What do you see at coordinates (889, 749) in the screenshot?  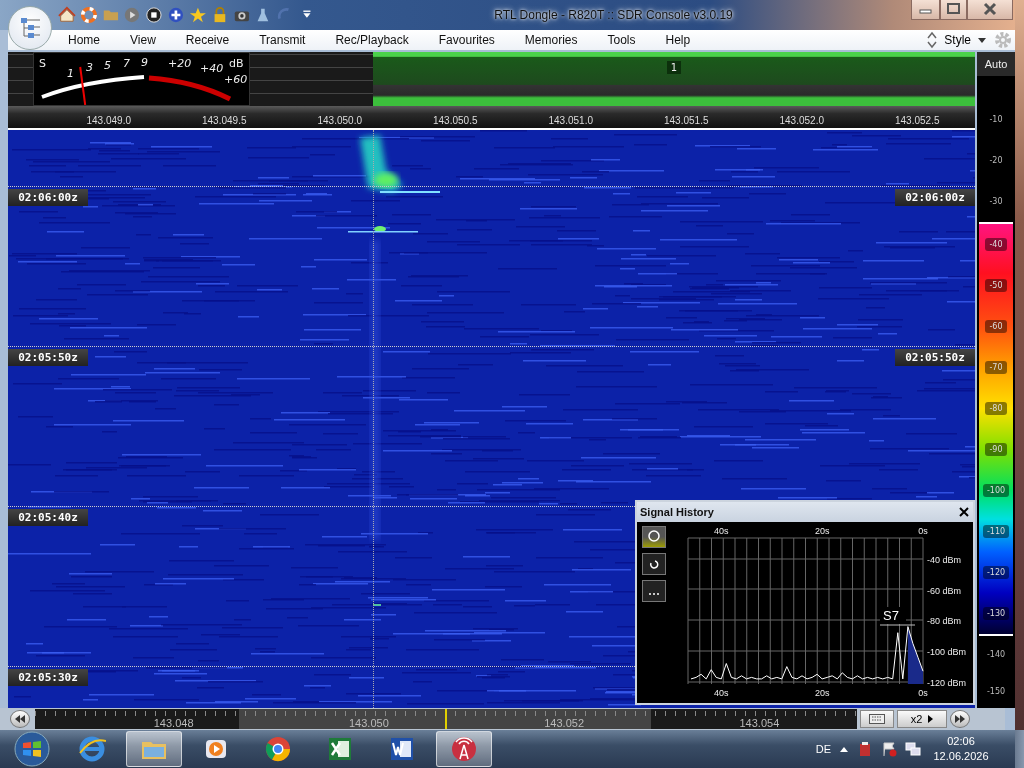 I see `flag-icon` at bounding box center [889, 749].